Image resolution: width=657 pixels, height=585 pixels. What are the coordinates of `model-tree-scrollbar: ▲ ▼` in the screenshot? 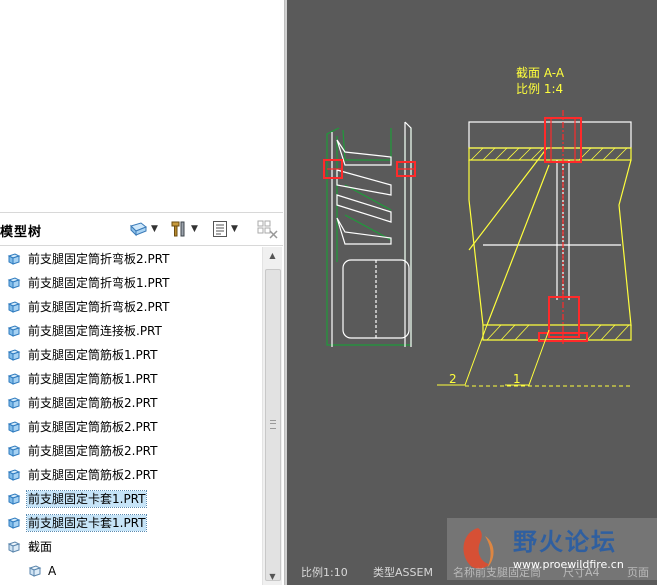 It's located at (272, 416).